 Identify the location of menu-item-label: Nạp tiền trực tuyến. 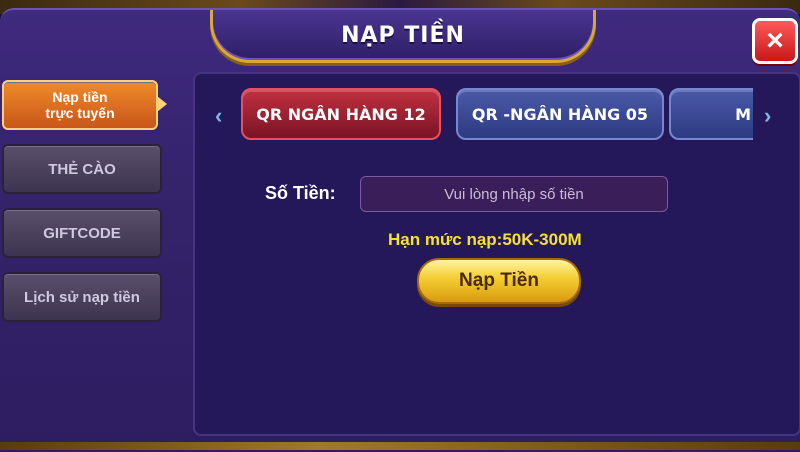
(80, 105).